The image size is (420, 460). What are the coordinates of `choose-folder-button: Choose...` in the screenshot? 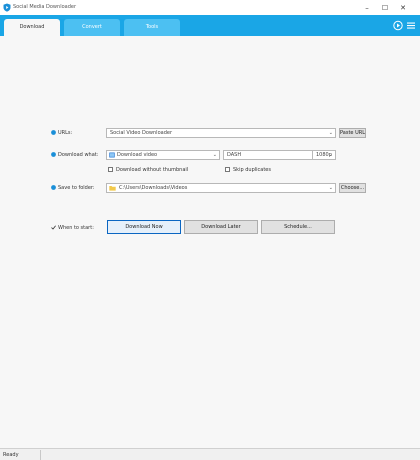 It's located at (352, 188).